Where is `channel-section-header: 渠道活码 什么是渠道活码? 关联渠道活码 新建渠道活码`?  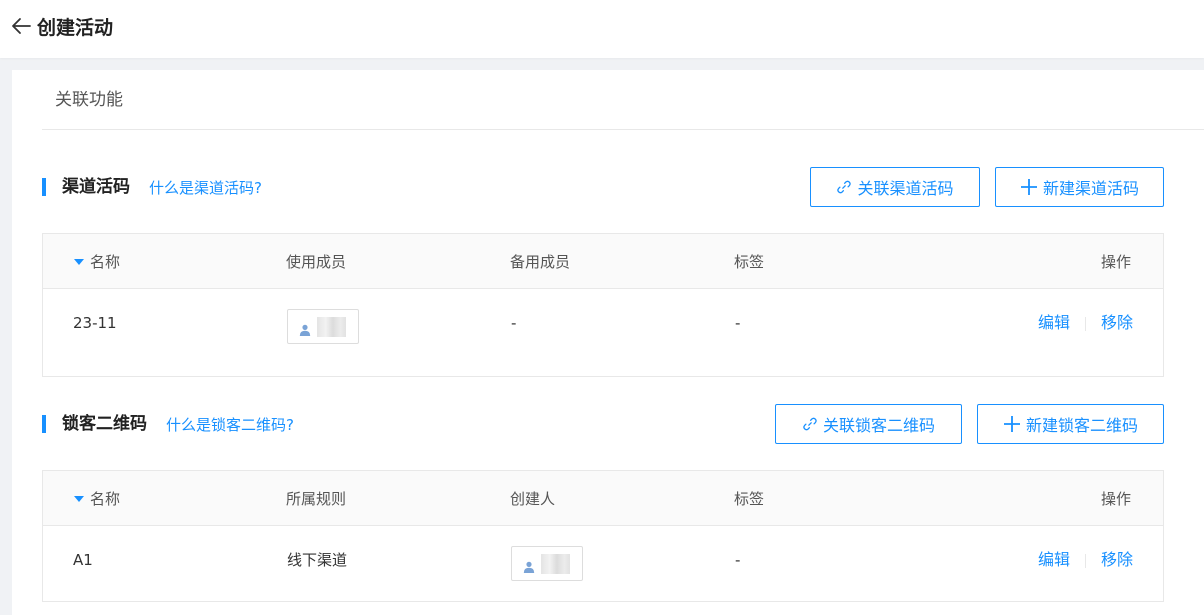 channel-section-header: 渠道活码 什么是渠道活码? 关联渠道活码 新建渠道活码 is located at coordinates (603, 187).